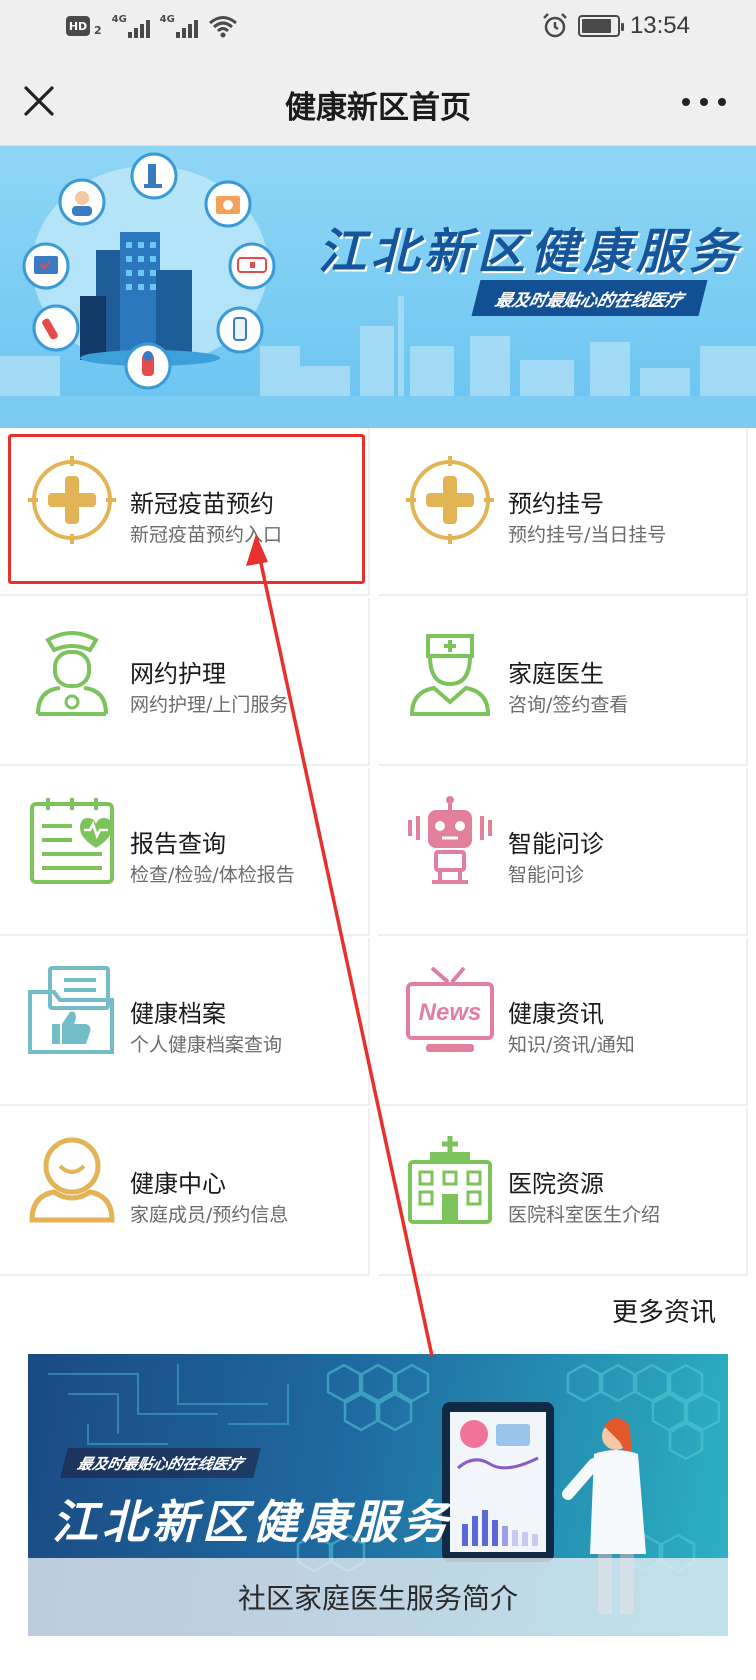  Describe the element at coordinates (556, 1014) in the screenshot. I see `service-title: 健康资讯` at that location.